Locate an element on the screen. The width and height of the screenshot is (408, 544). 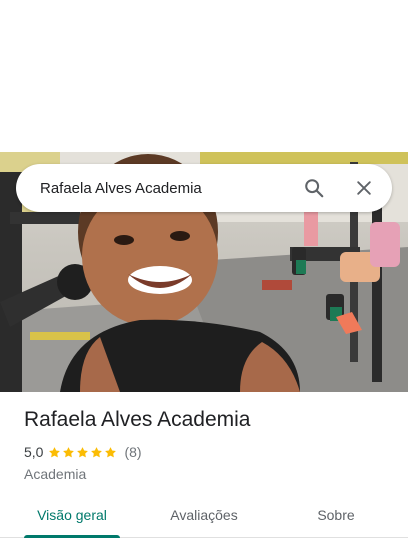
tab-overview-label: Visão geral is located at coordinates (72, 514).